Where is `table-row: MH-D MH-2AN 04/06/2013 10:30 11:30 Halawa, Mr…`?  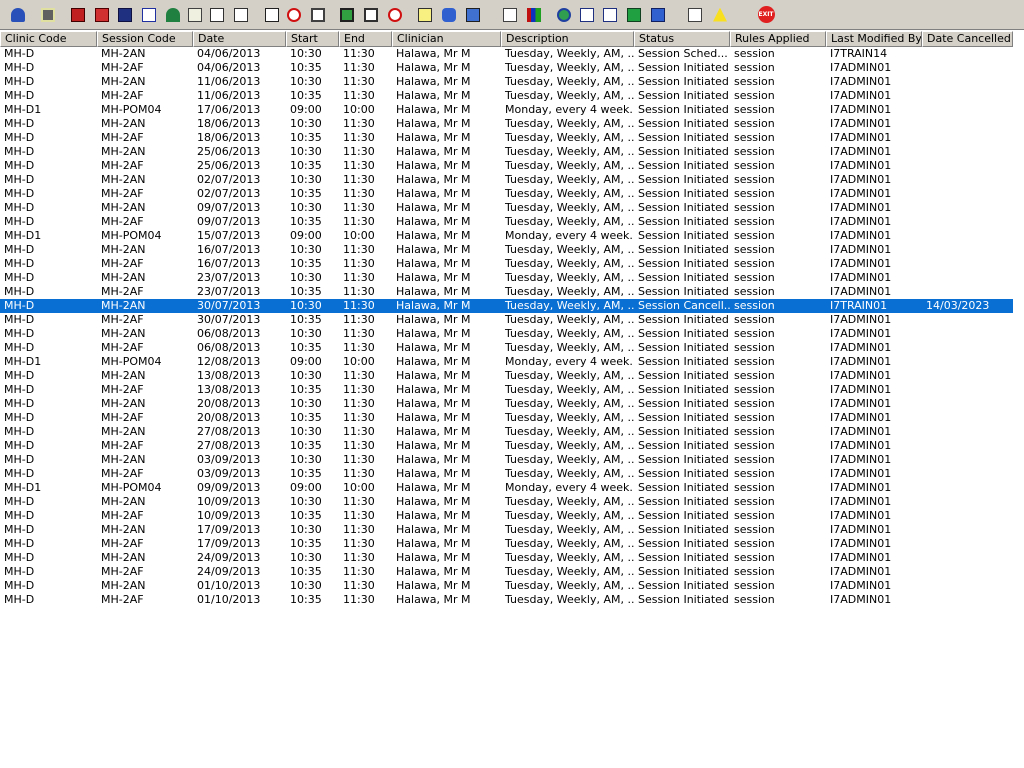
table-row: MH-D MH-2AN 04/06/2013 10:30 11:30 Halawa, Mr… is located at coordinates (506, 54).